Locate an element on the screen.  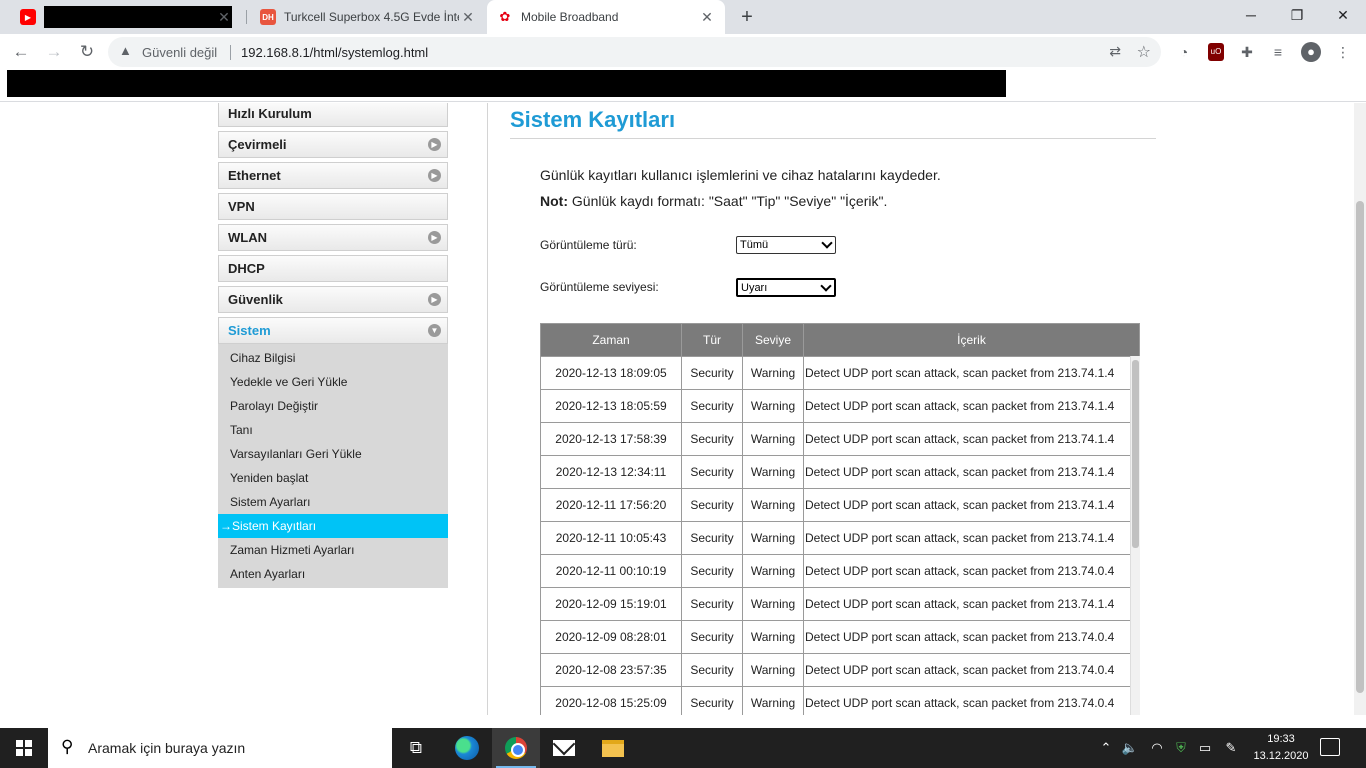
submenu-item-backup-restore: Yedekle ve Geri Yükle is located at coordinates (333, 382).